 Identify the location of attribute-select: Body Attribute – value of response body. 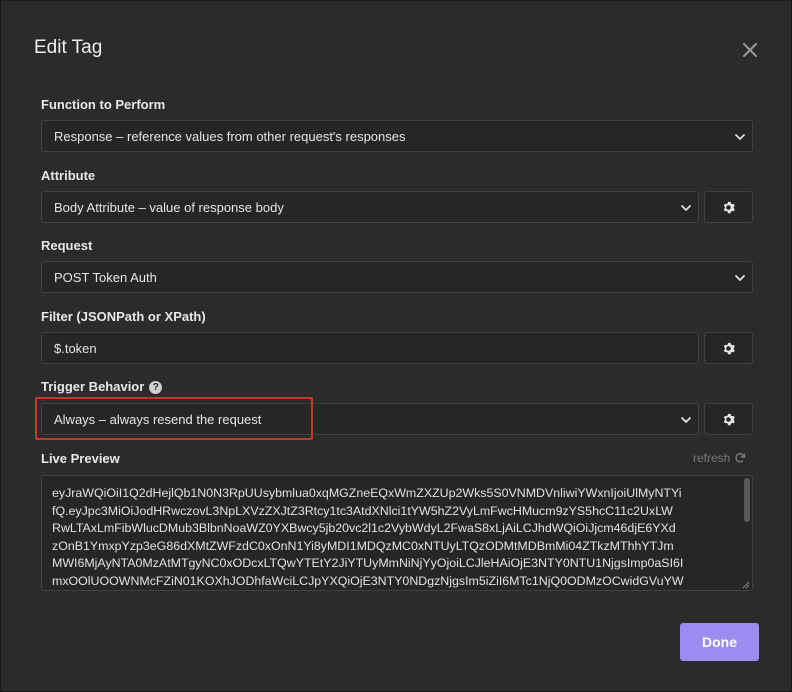
(370, 207).